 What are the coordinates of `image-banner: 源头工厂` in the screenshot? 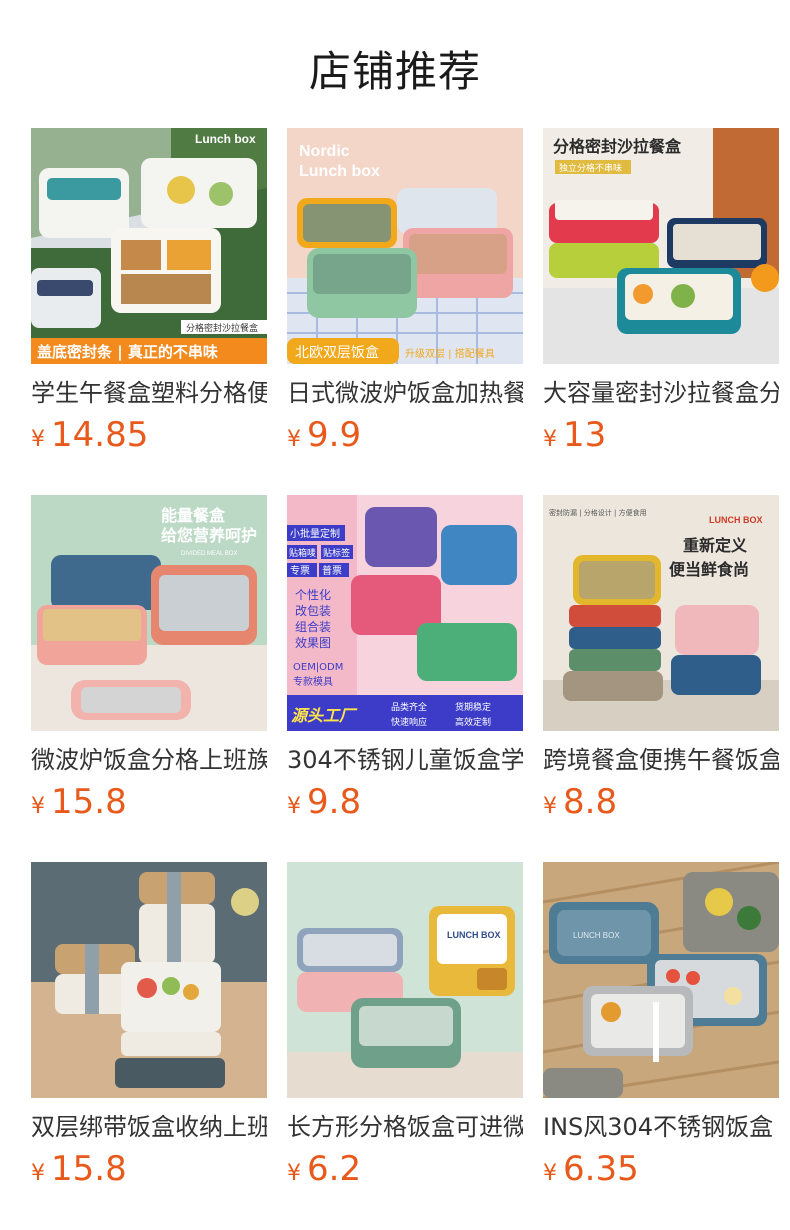 It's located at (324, 715).